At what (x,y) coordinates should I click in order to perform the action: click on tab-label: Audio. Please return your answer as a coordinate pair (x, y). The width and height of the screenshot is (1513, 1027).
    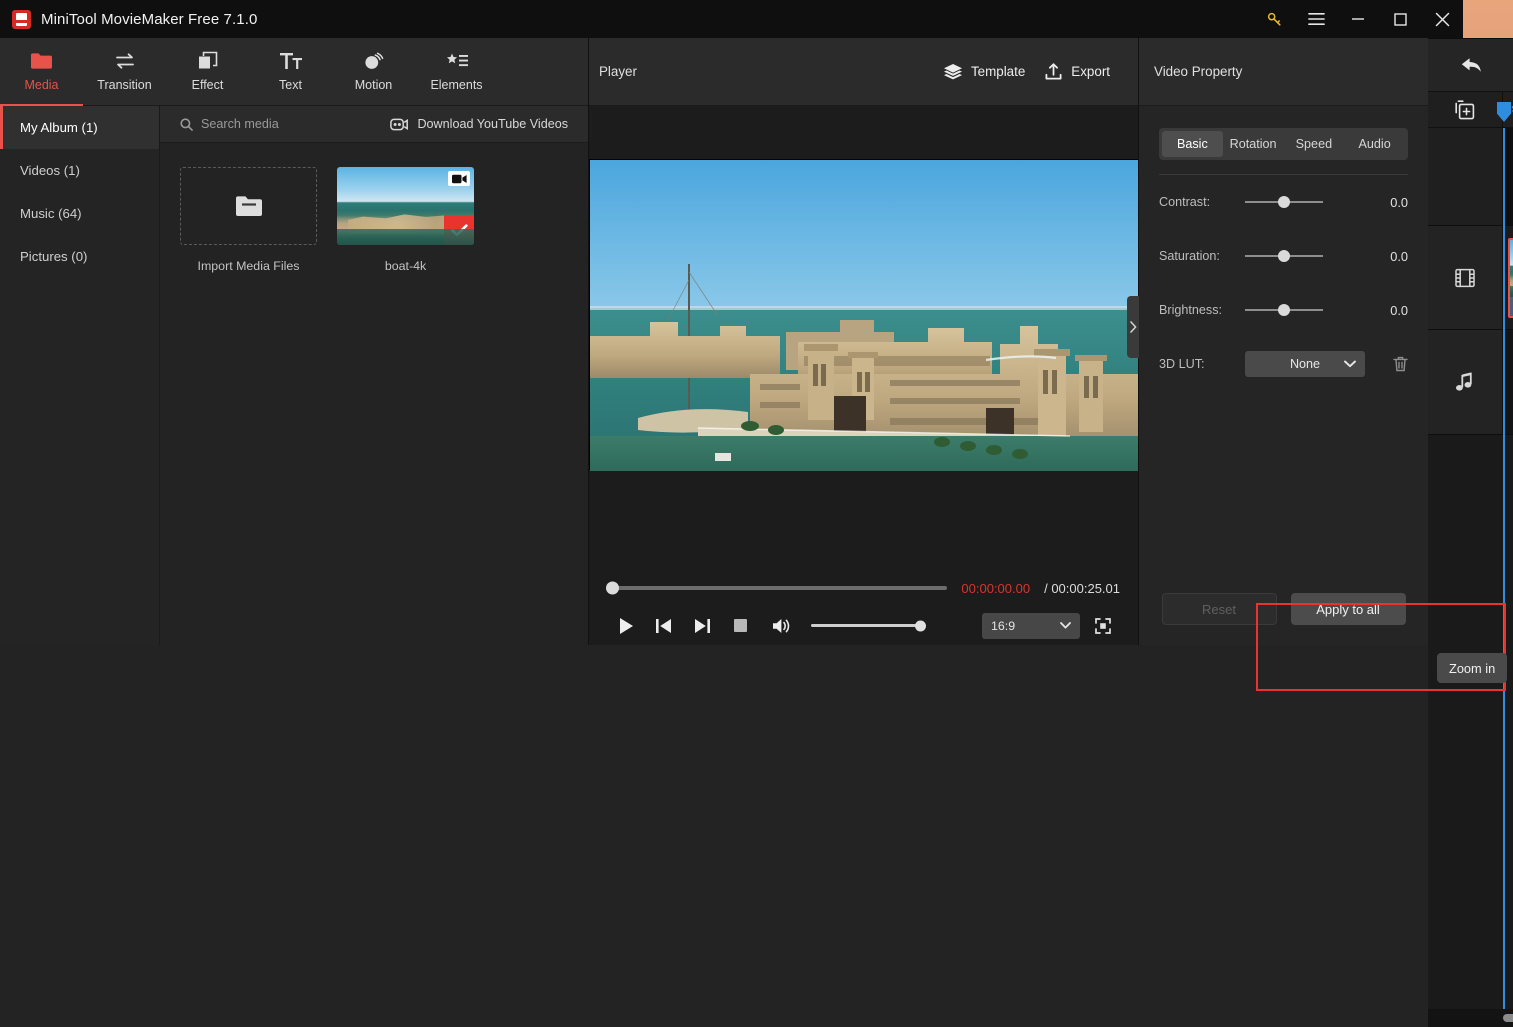
    Looking at the image, I should click on (1374, 144).